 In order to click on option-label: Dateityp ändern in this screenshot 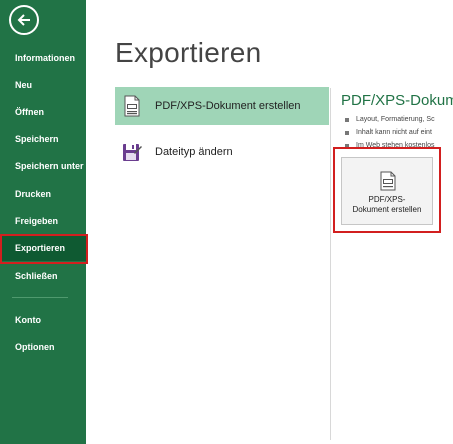, I will do `click(194, 152)`.